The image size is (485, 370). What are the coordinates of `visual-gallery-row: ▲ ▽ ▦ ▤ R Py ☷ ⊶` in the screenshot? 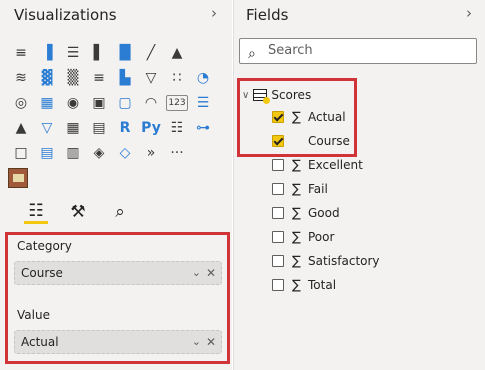 It's located at (118, 127).